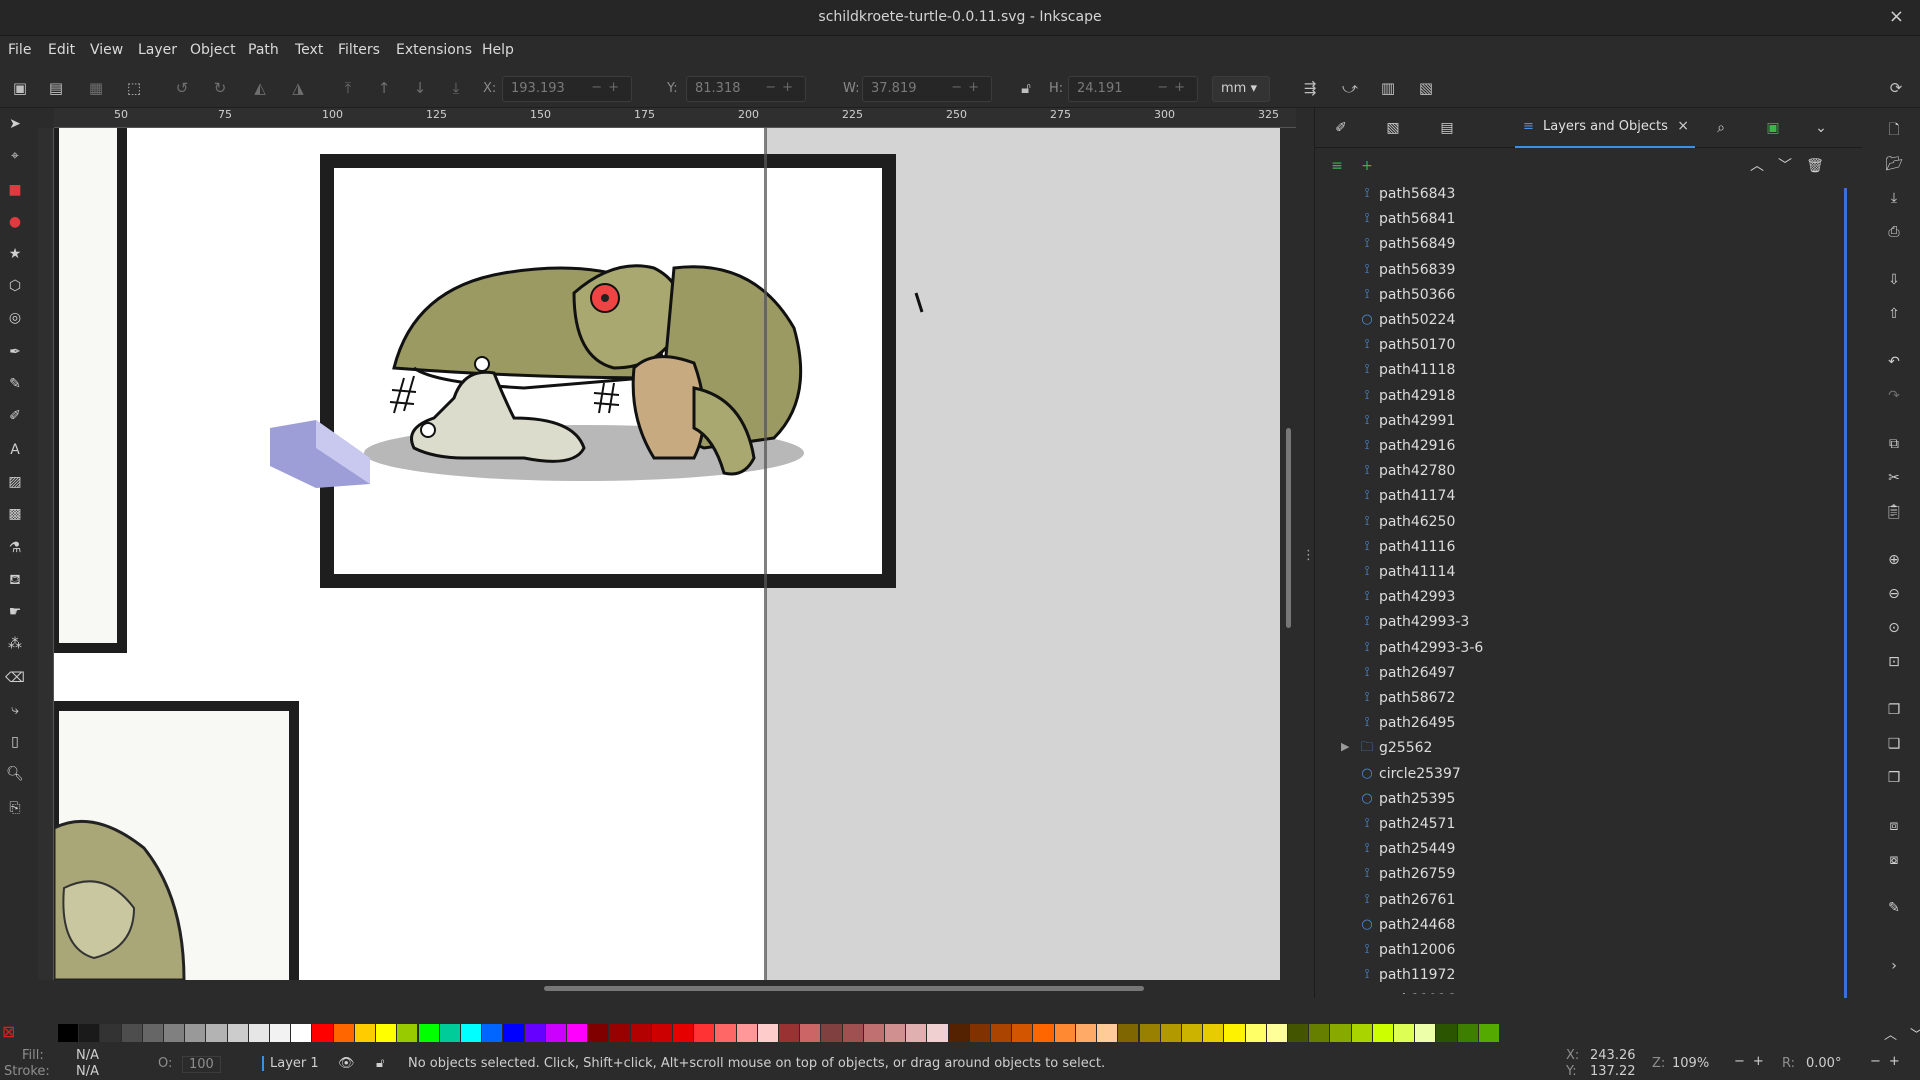 The image size is (1920, 1080). Describe the element at coordinates (15, 612) in the screenshot. I see `tweak-tool-icon: ☛` at that location.